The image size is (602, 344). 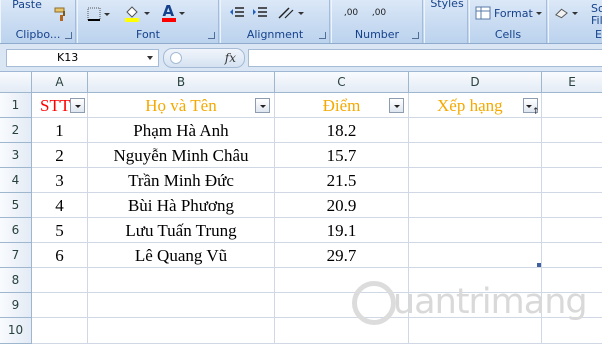 What do you see at coordinates (342, 230) in the screenshot?
I see `cell-c6: 19.1` at bounding box center [342, 230].